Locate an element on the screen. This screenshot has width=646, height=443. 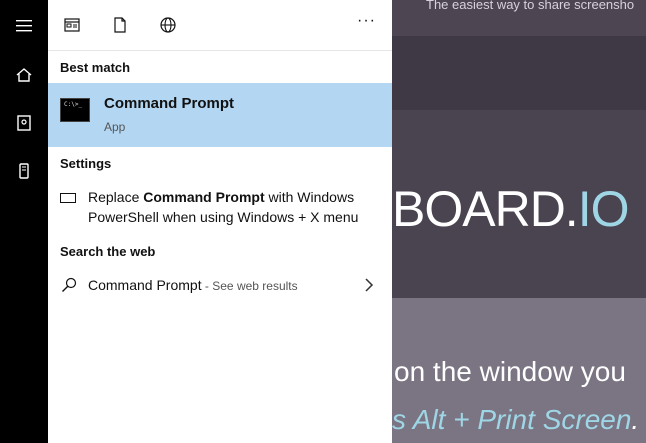
bg-line2-end: . is located at coordinates (635, 419).